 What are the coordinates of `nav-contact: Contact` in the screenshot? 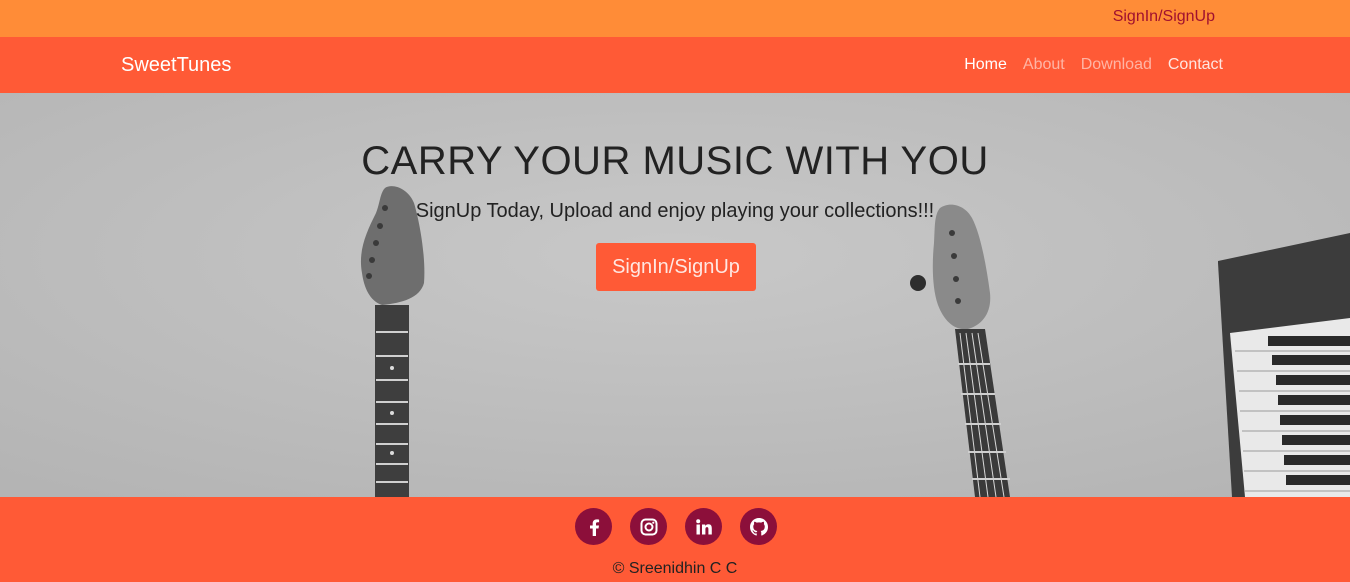 It's located at (1195, 65).